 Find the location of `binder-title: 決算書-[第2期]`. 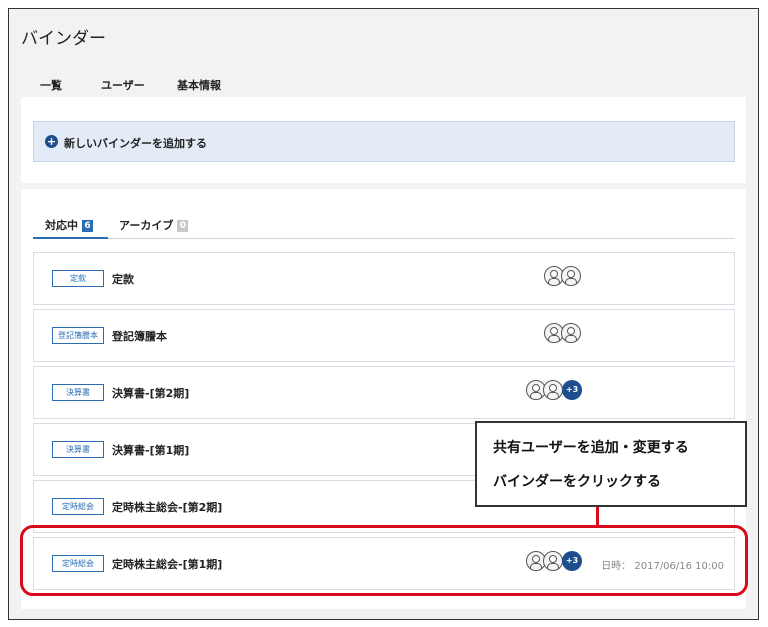

binder-title: 決算書-[第2期] is located at coordinates (151, 393).